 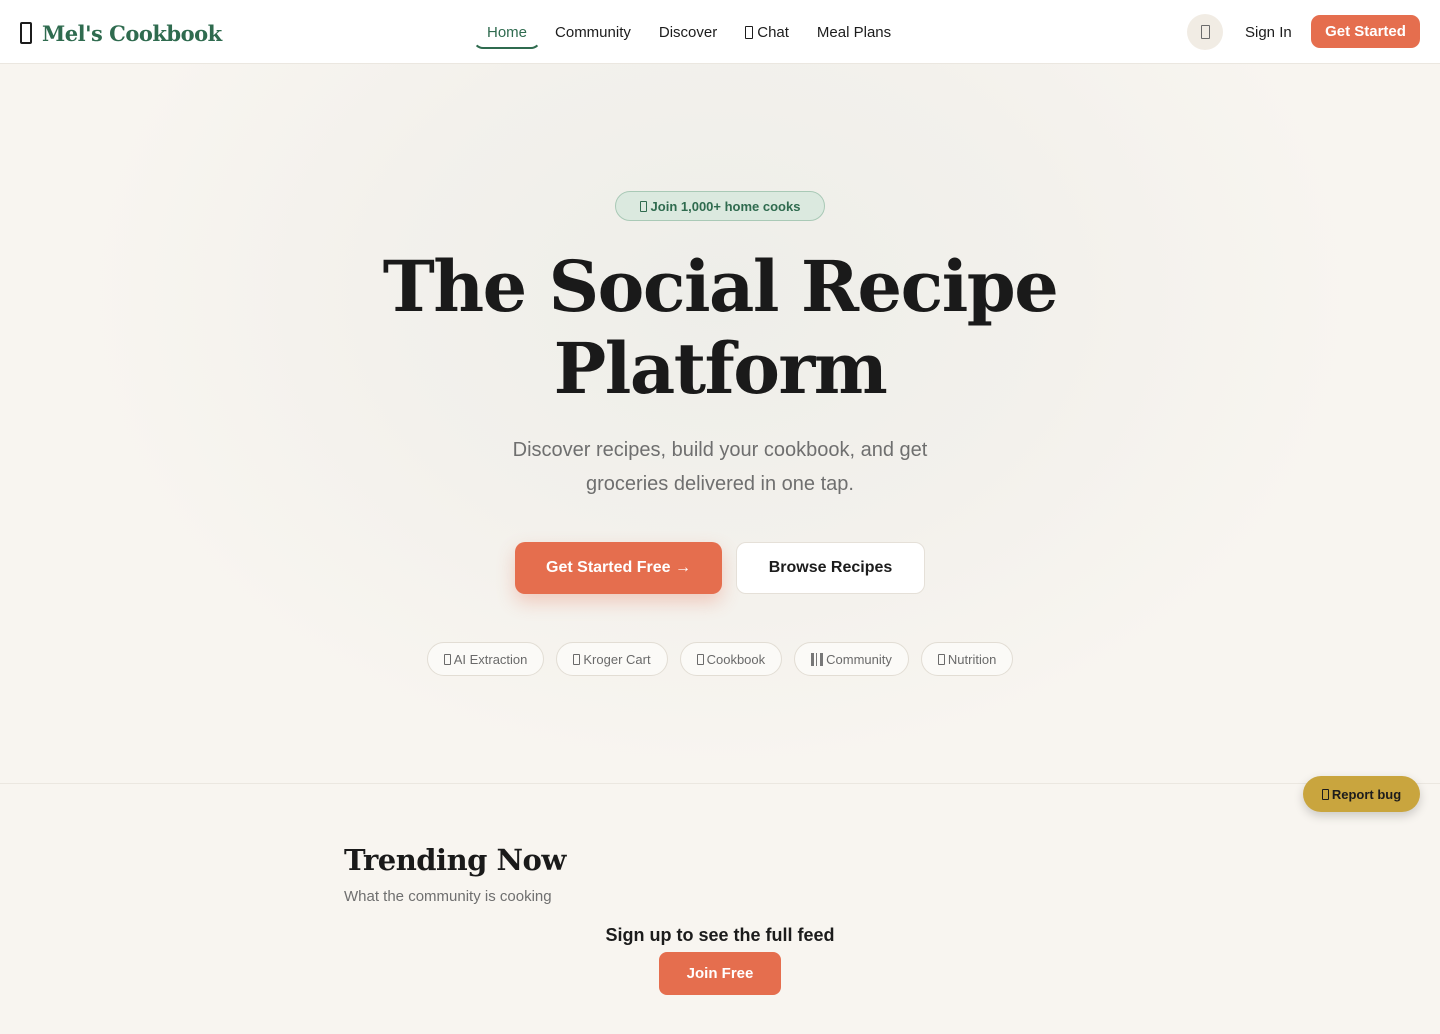 I want to click on feature-chip-ai-extraction: AI Extraction, so click(x=485, y=659).